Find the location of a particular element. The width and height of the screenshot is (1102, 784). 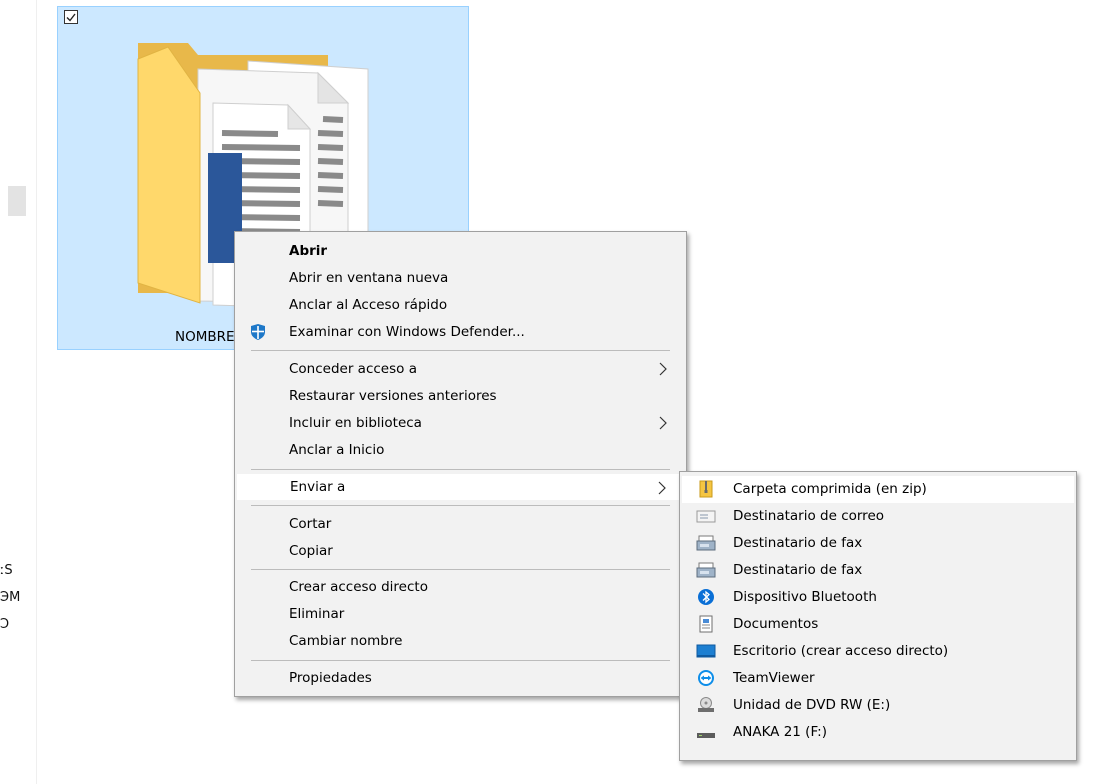

checkmark-icon is located at coordinates (71, 17).